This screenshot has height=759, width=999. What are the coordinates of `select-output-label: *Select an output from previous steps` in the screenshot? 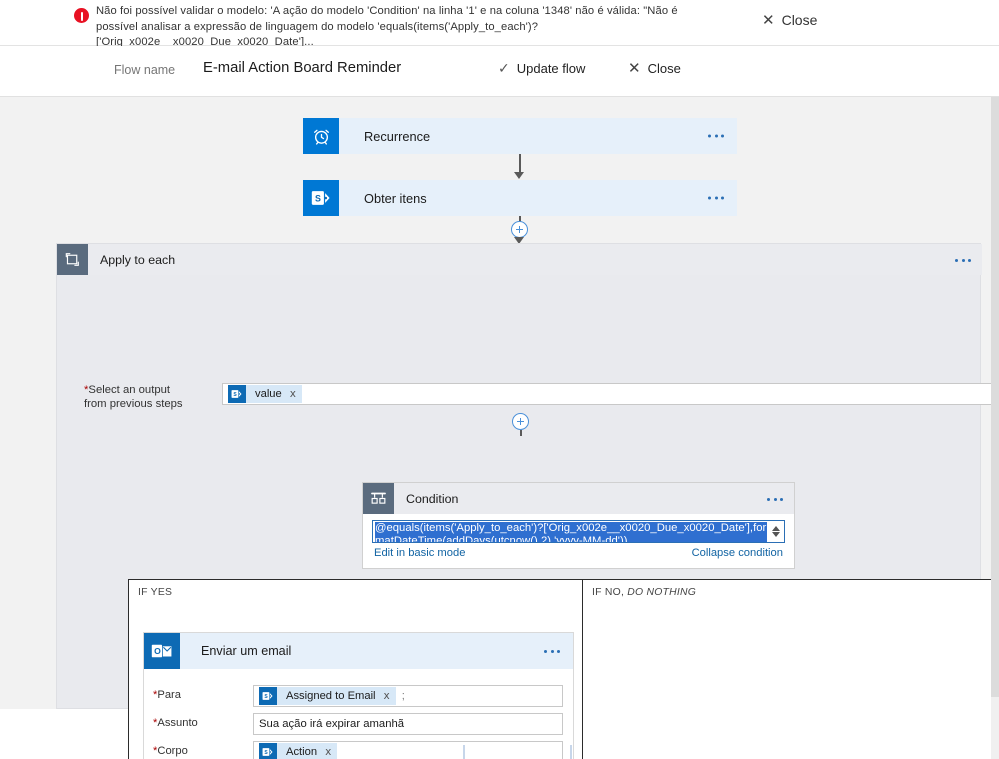 It's located at (136, 397).